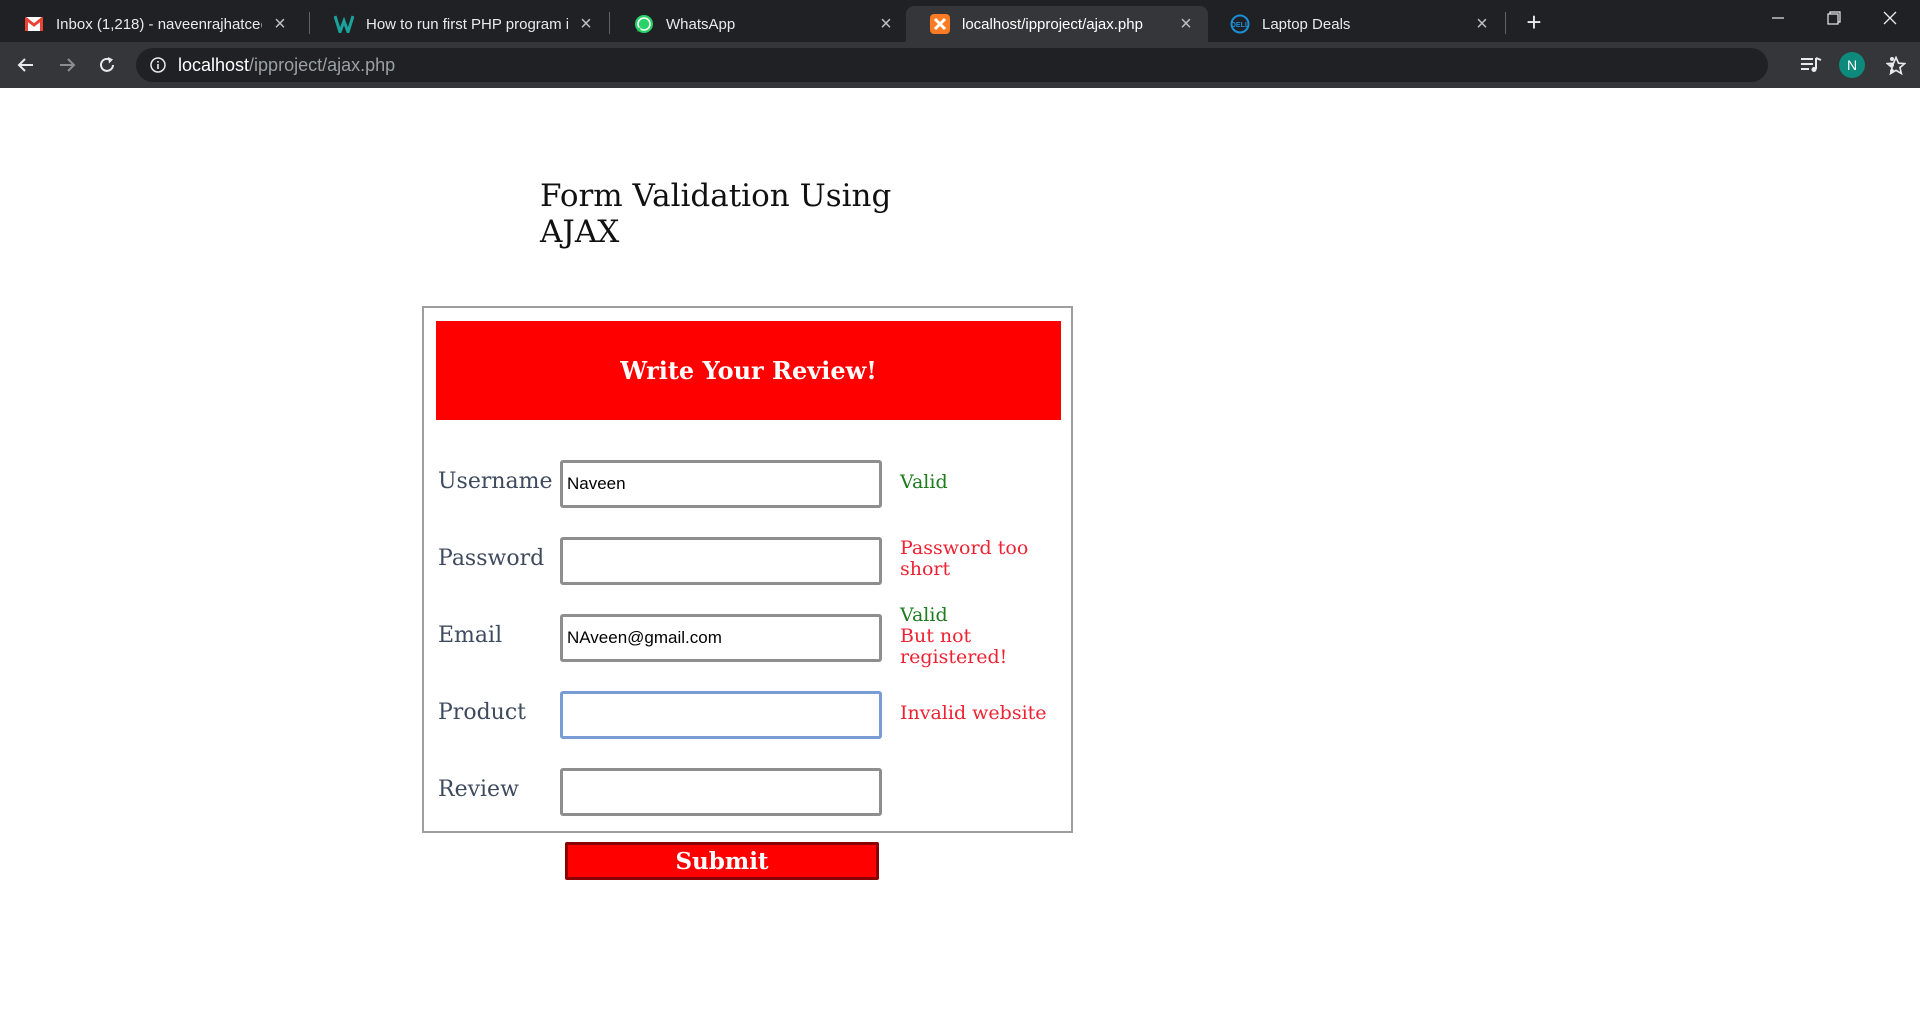  Describe the element at coordinates (467, 24) in the screenshot. I see `tab-title: How to run first PHP program in` at that location.